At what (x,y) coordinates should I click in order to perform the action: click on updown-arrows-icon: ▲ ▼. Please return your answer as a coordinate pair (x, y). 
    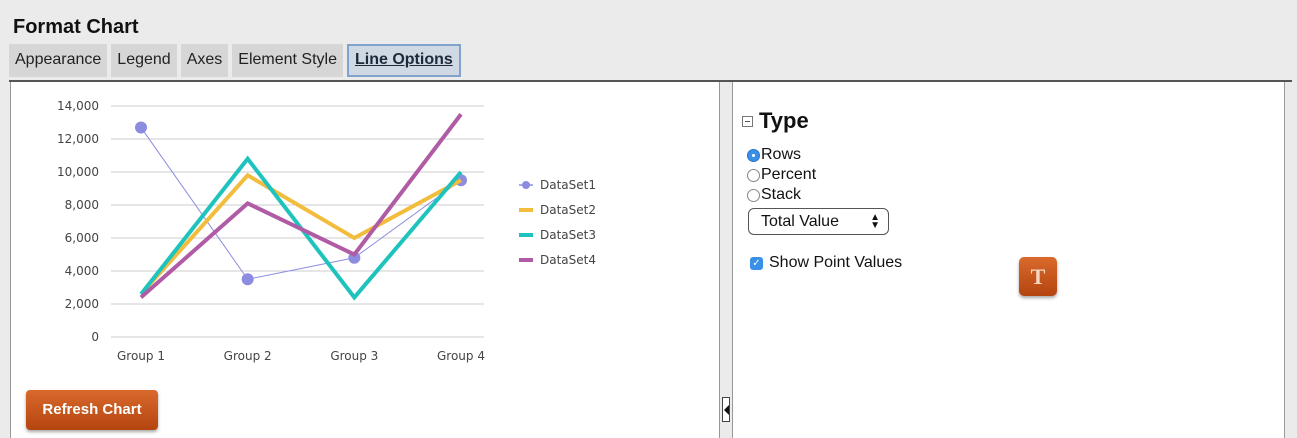
    Looking at the image, I should click on (875, 221).